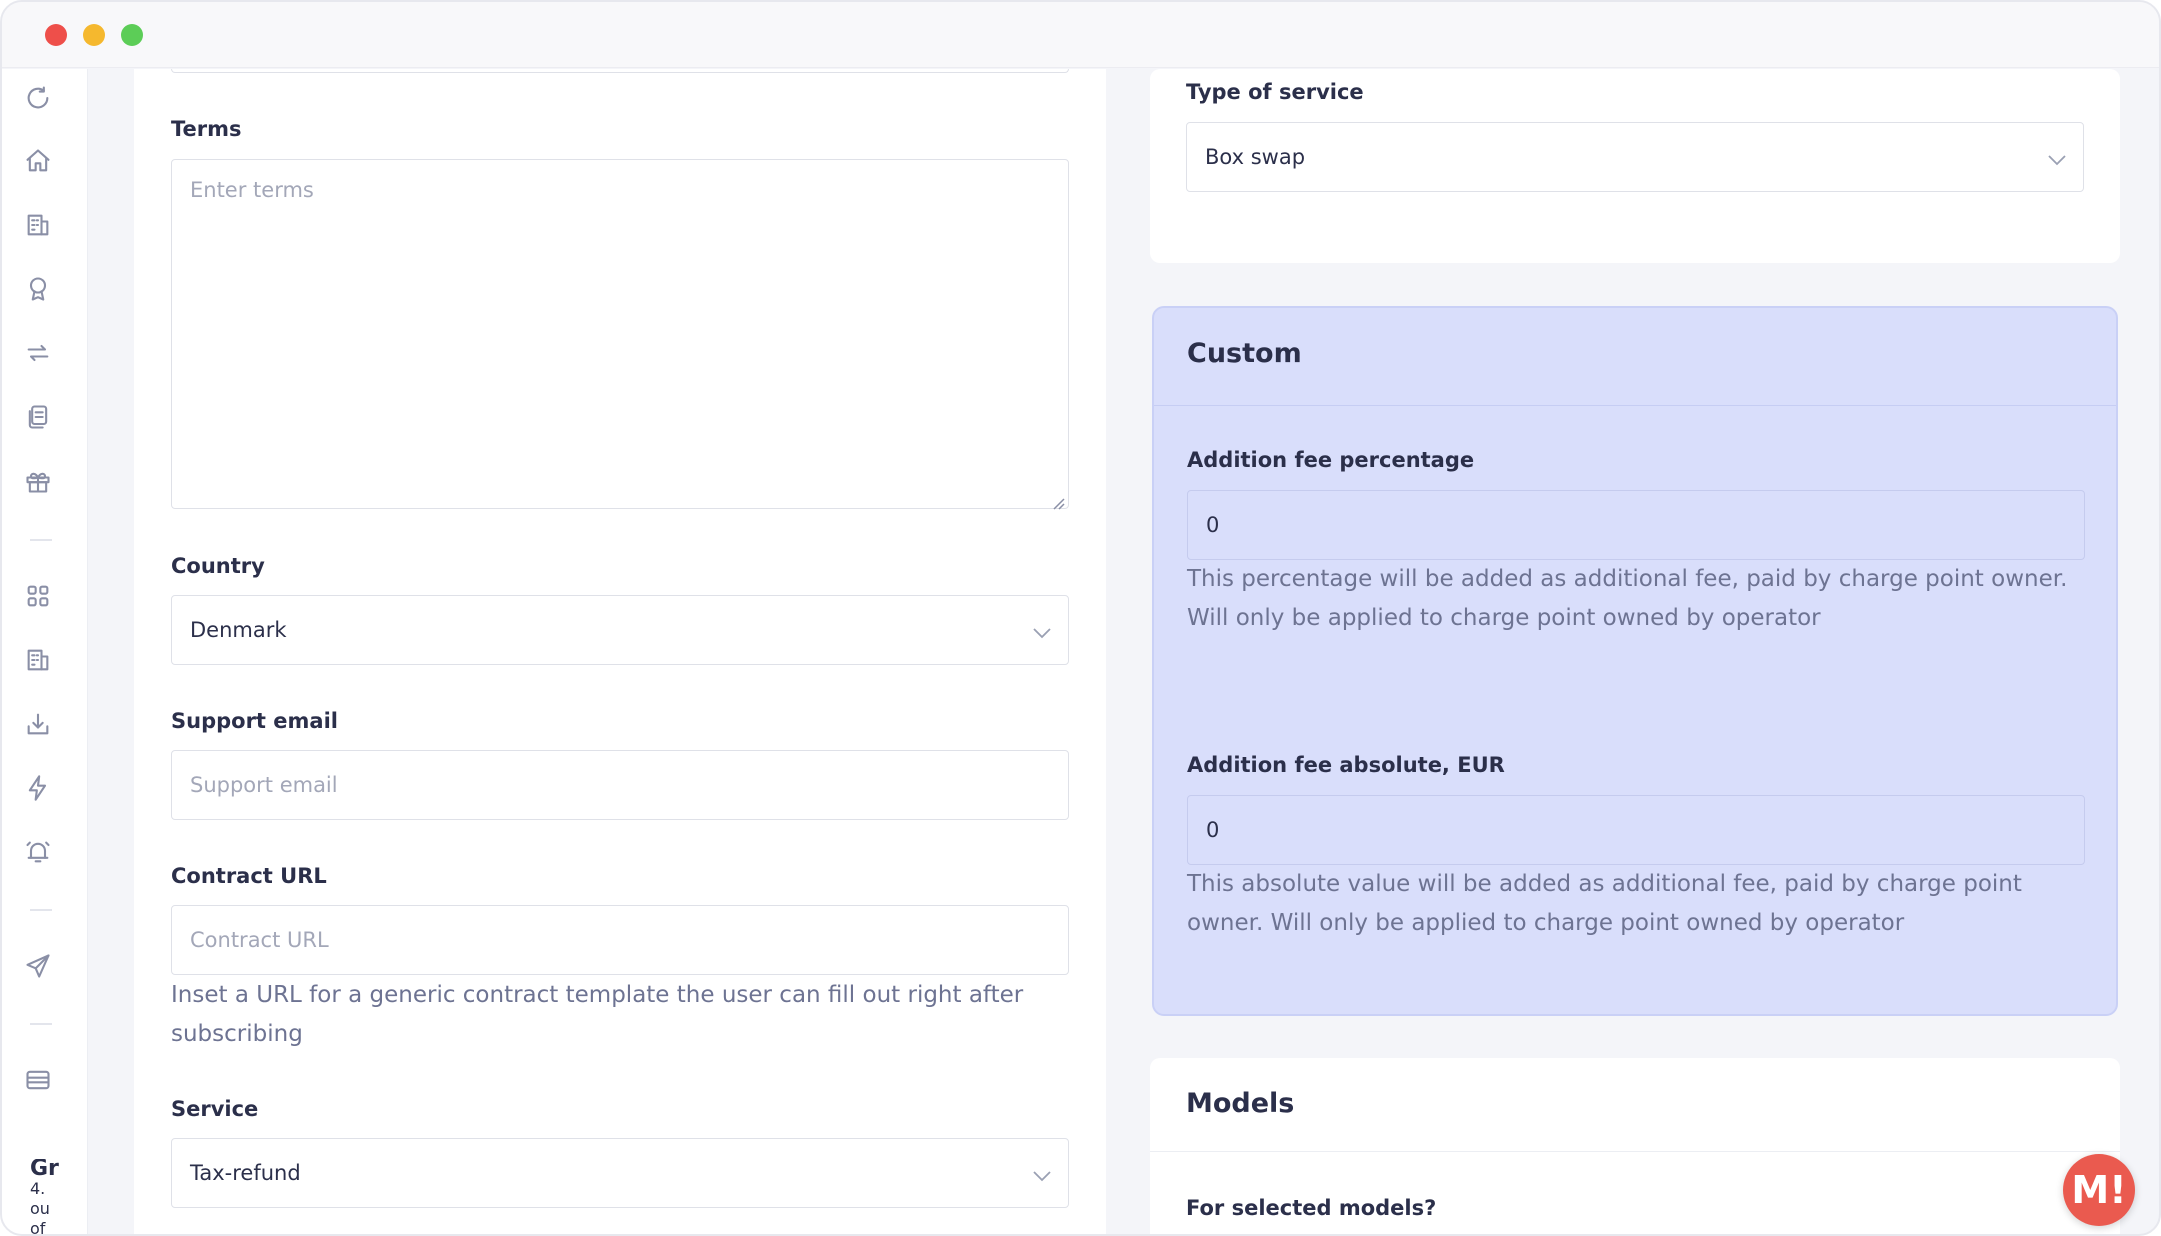  Describe the element at coordinates (94, 35) in the screenshot. I see `minimize-window-button` at that location.